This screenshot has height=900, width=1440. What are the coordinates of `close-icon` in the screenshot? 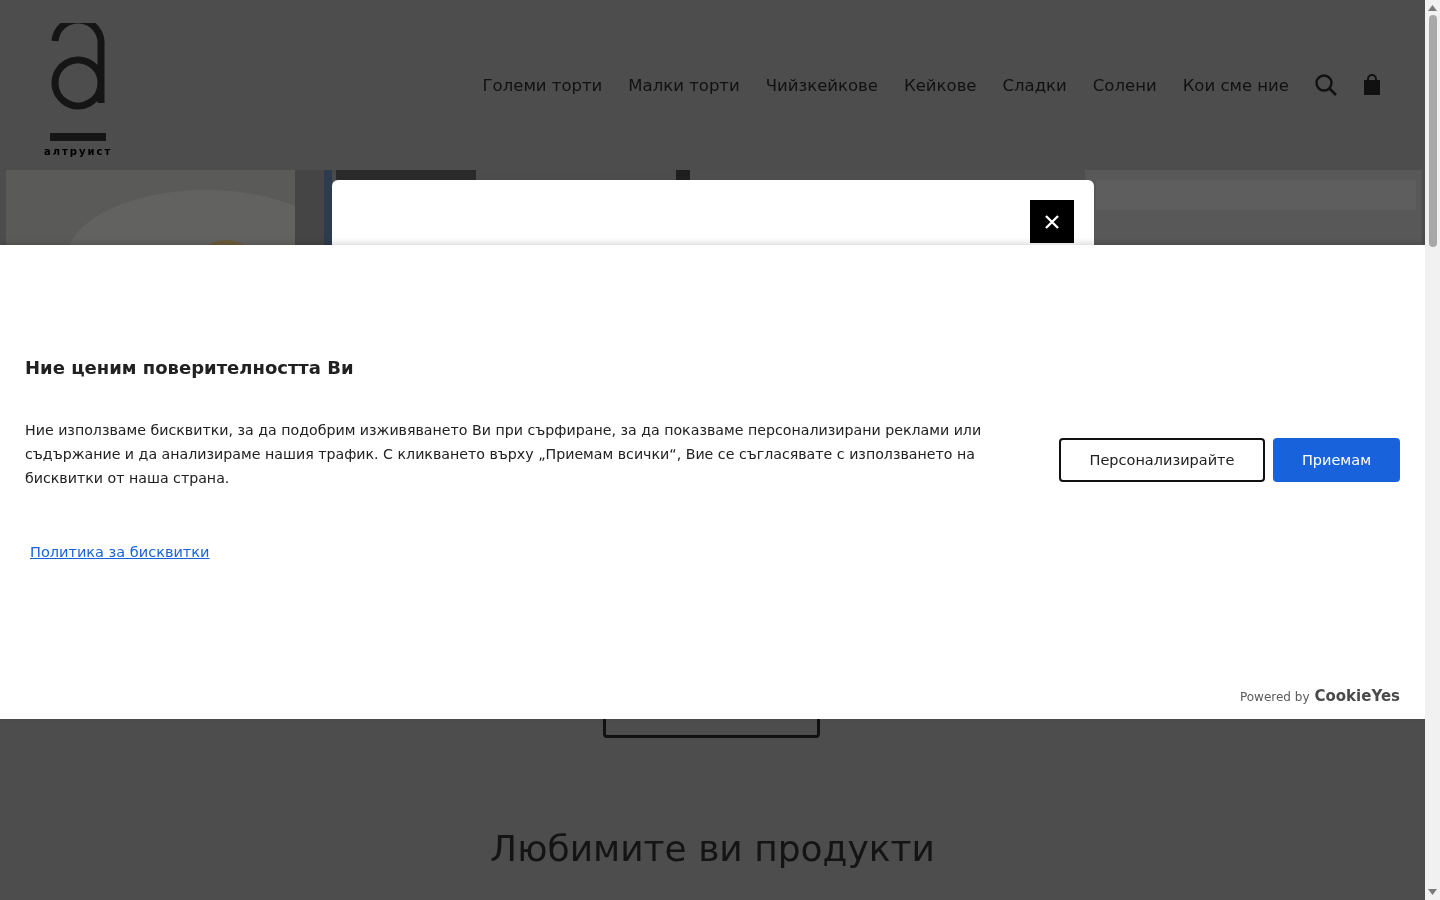 It's located at (1052, 221).